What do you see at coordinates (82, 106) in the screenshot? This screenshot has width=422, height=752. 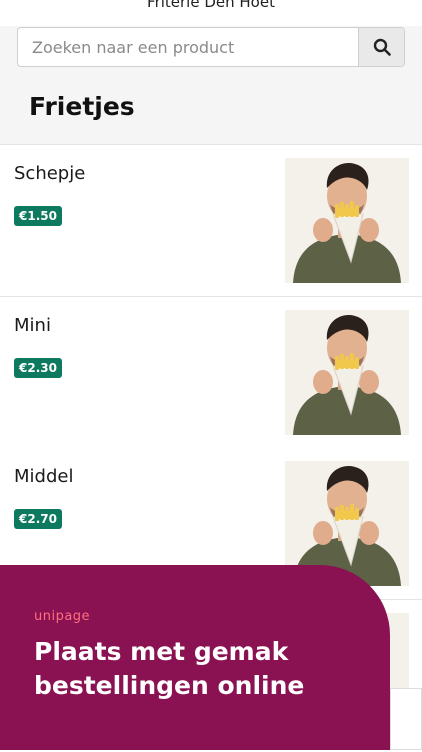 I see `category-title: Frietjes` at bounding box center [82, 106].